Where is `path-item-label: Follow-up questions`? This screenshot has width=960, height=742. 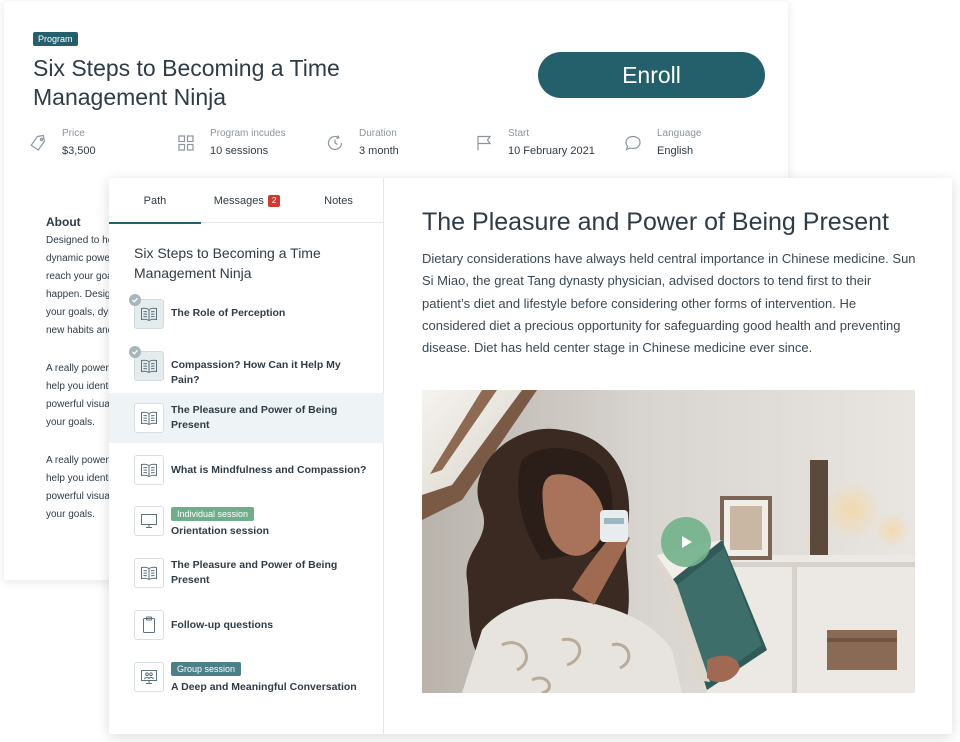 path-item-label: Follow-up questions is located at coordinates (222, 625).